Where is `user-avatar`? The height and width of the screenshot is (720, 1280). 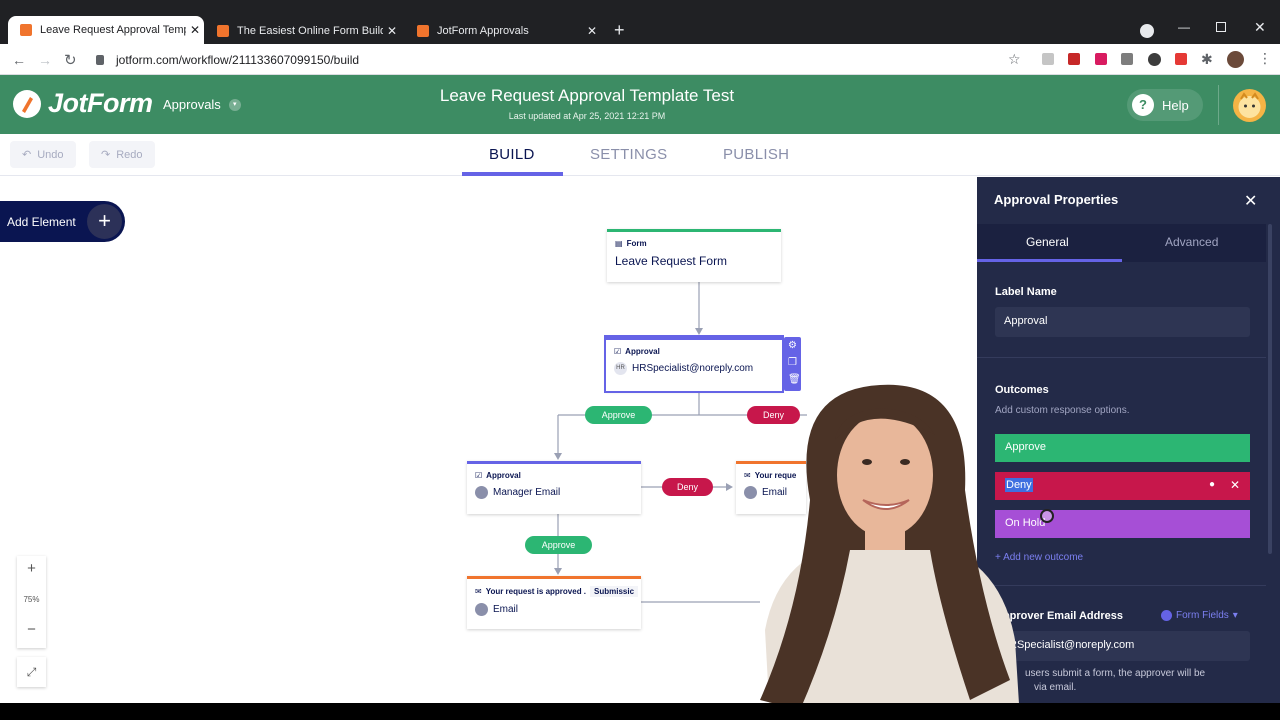
user-avatar is located at coordinates (1249, 105).